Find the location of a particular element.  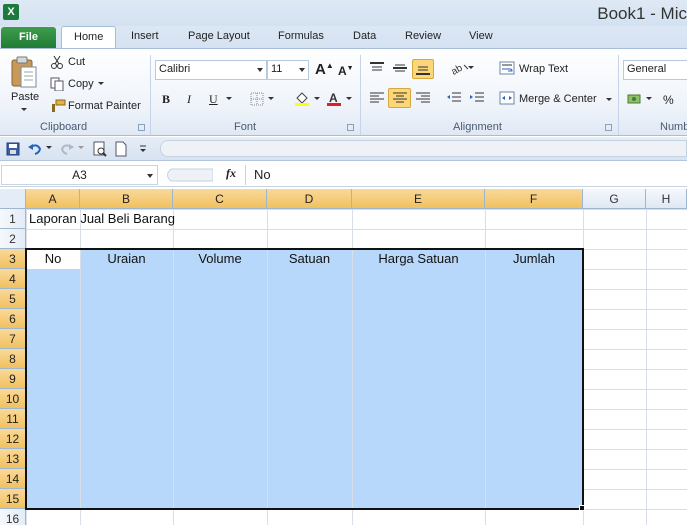

row-header-9: 9 is located at coordinates (13, 379).